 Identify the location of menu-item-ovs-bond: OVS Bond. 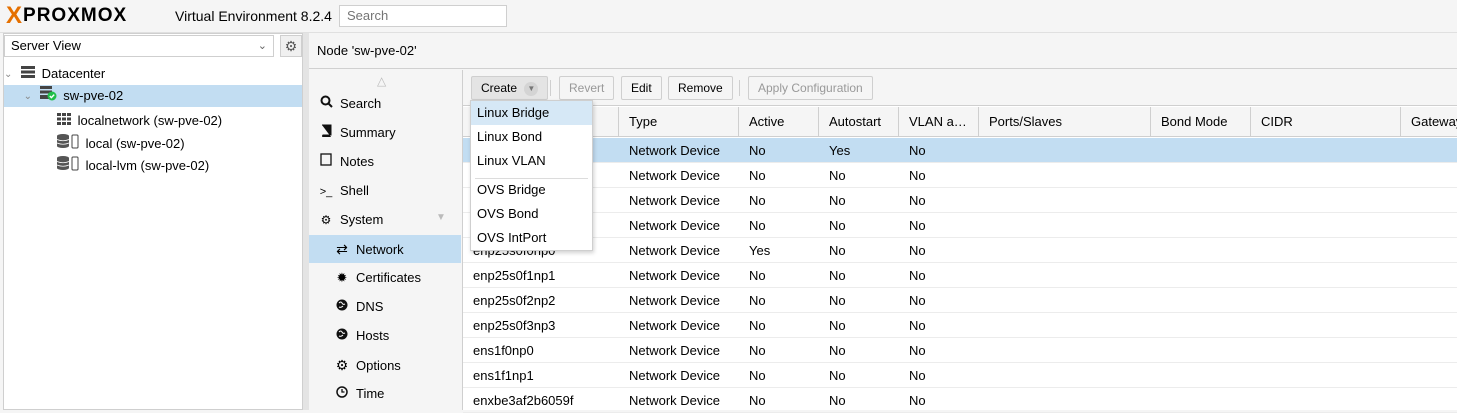
(531, 214).